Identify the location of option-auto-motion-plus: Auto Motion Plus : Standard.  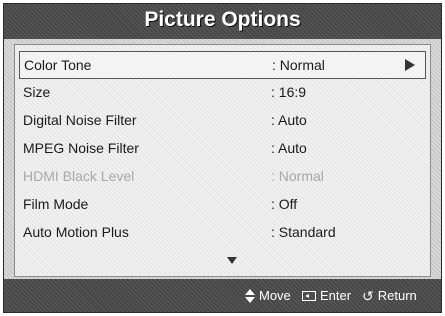
(222, 232).